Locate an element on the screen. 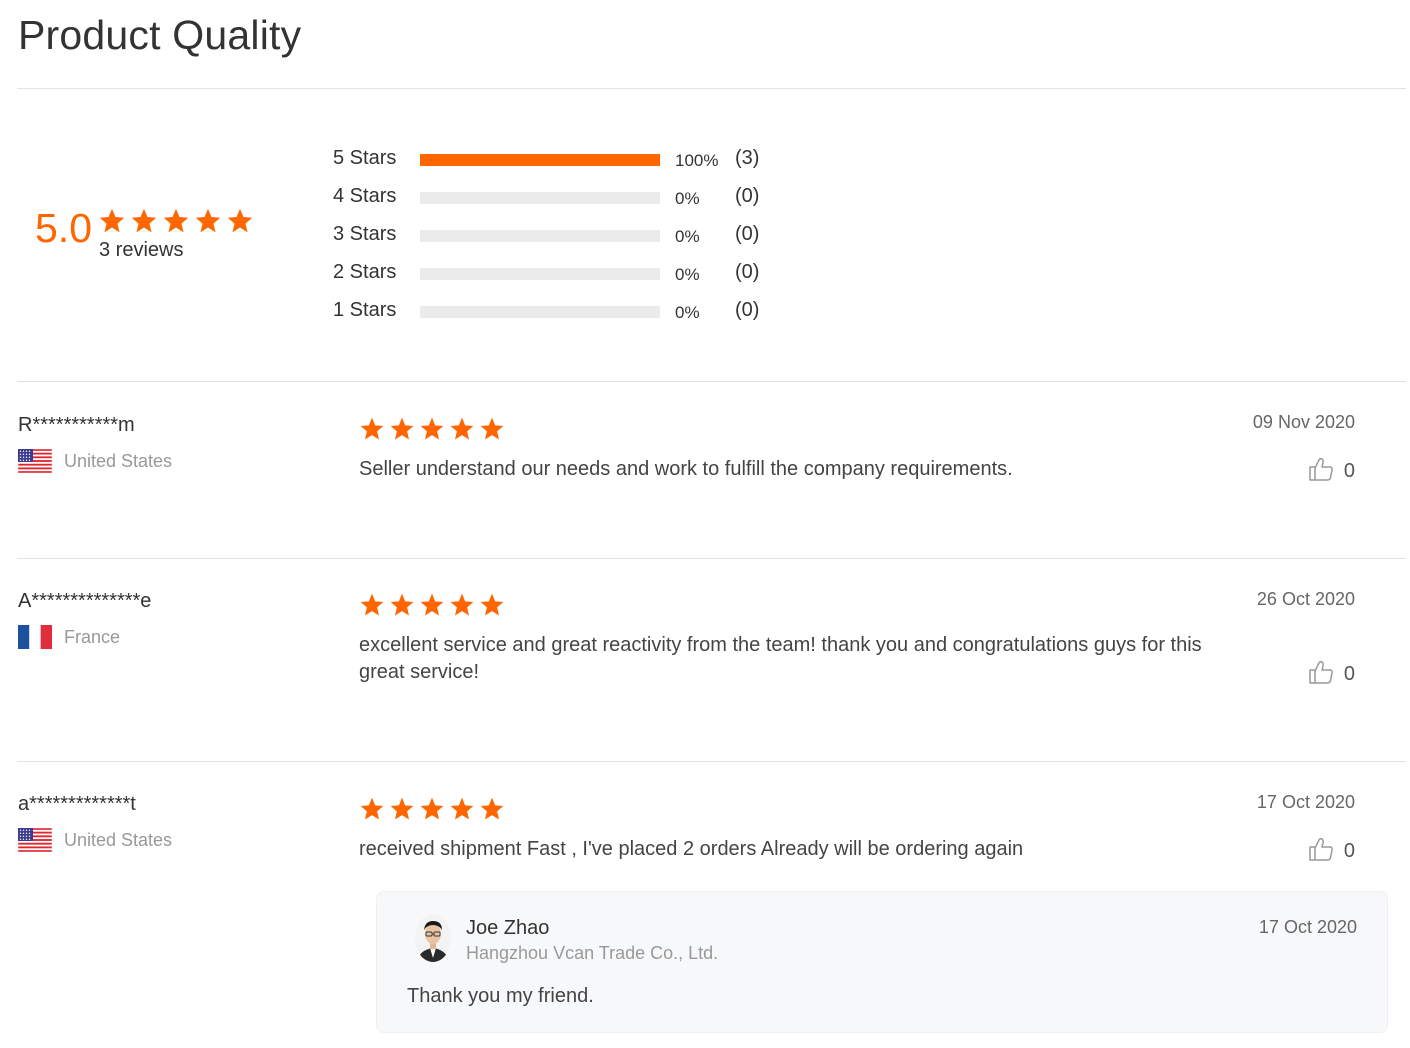 The image size is (1410, 1048). distribution-row-1: 1 Stars 0% (0) is located at coordinates (583, 316).